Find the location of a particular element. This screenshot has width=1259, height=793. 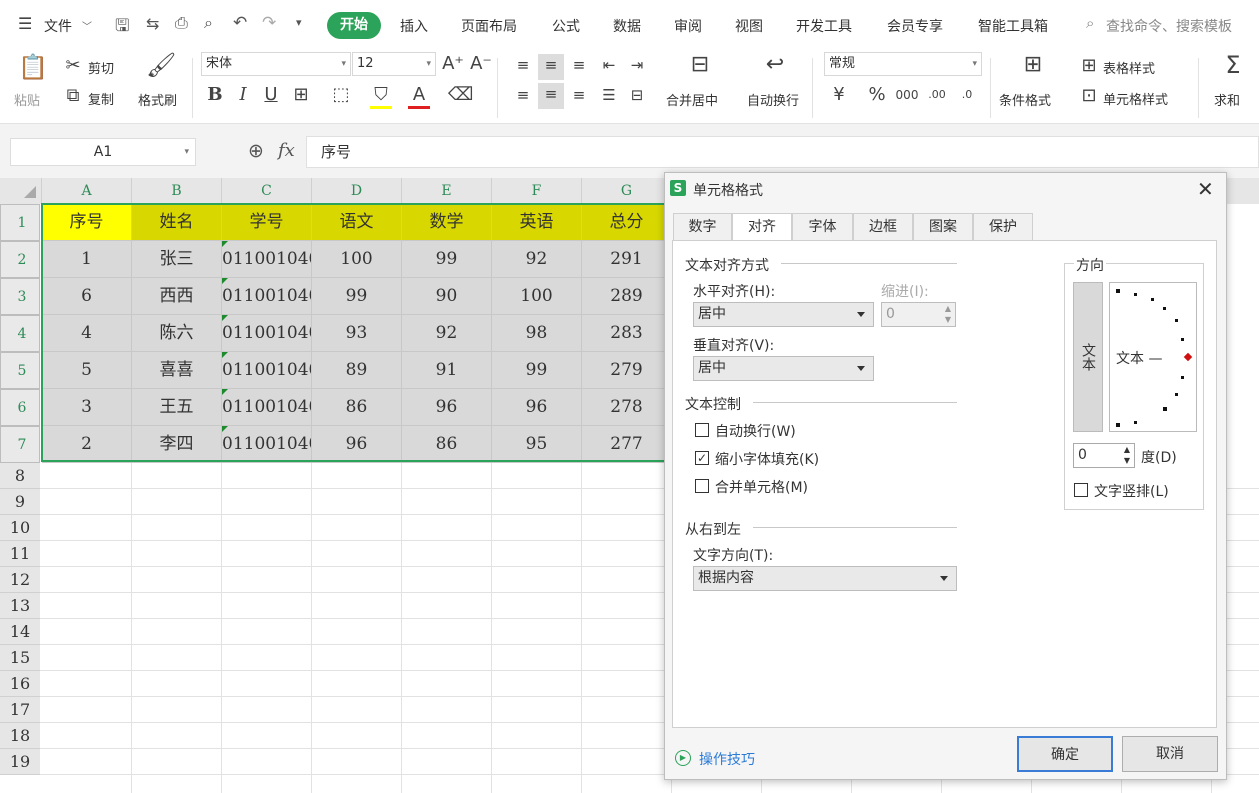

cell-b2: 张三 is located at coordinates (177, 259).